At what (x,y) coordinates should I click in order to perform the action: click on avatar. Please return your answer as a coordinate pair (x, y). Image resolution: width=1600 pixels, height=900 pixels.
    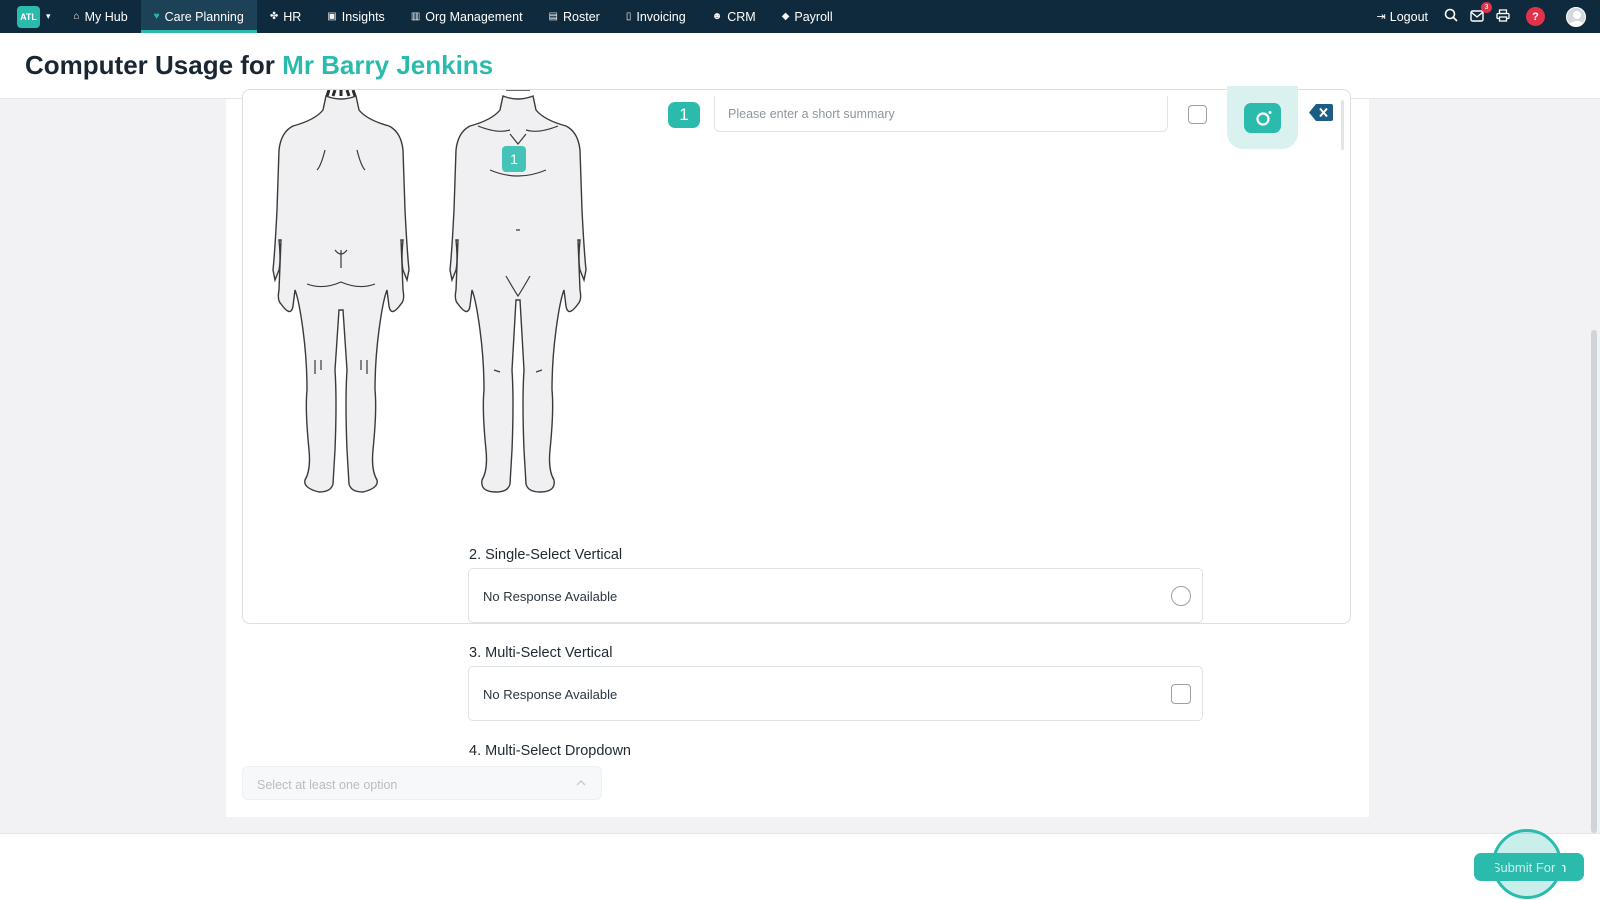
    Looking at the image, I should click on (1576, 16).